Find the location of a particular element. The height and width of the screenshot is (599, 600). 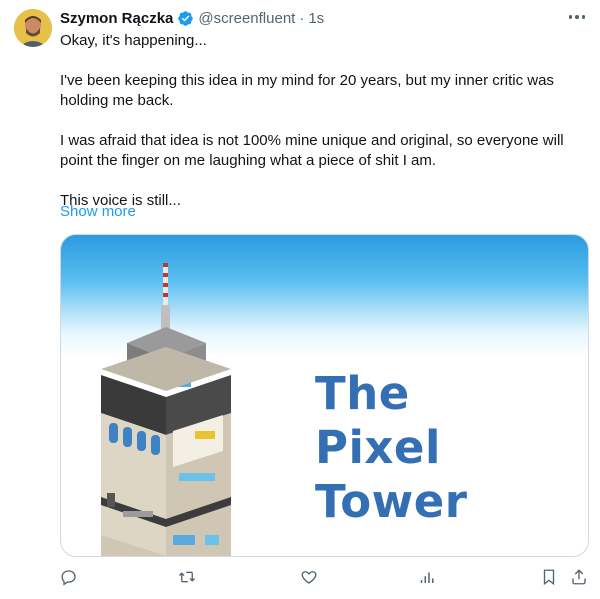

show-more-link: Show more is located at coordinates (98, 212).